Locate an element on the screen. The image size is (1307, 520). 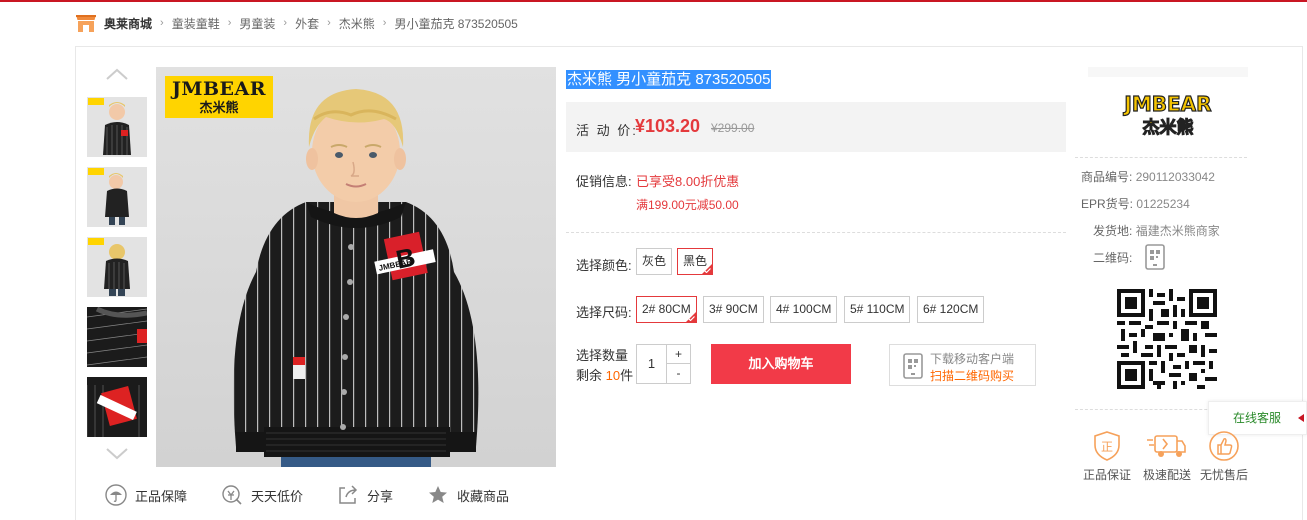
service-fast-delivery: 极速配送 is located at coordinates (1167, 456).